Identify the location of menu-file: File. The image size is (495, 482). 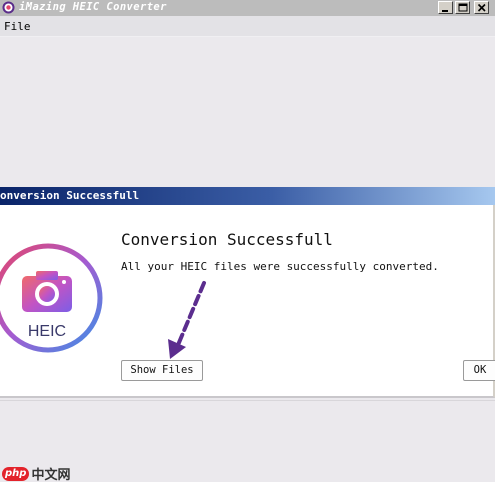
(17, 26).